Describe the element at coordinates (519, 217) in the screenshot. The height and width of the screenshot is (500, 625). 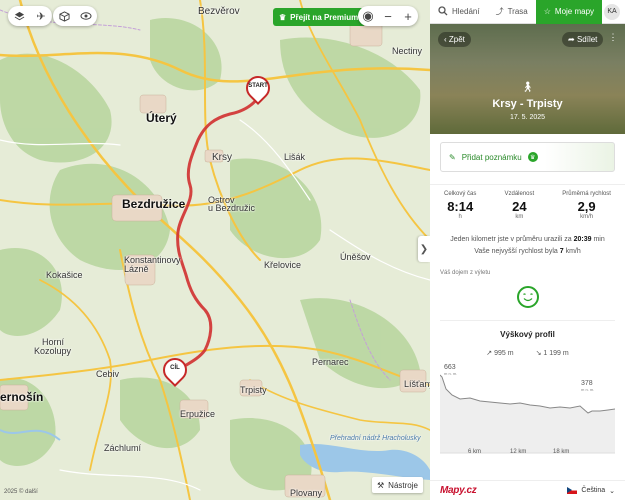
I see `stat-unit: km` at that location.